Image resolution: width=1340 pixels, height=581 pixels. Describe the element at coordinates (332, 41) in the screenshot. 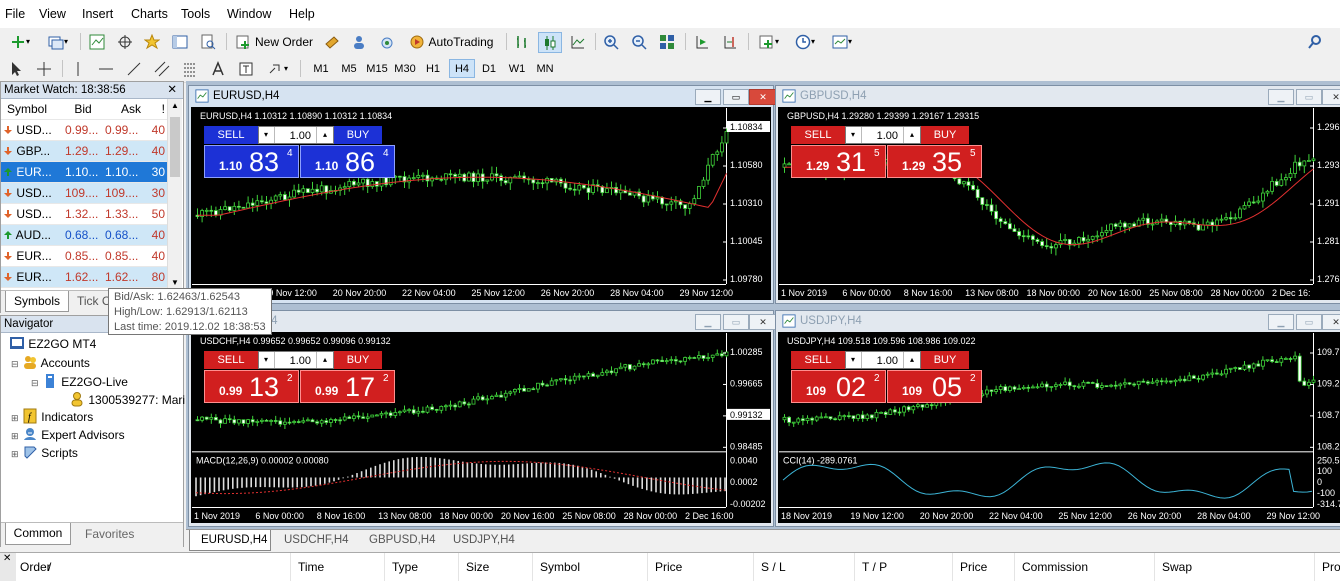

I see `metaeditor-button` at that location.